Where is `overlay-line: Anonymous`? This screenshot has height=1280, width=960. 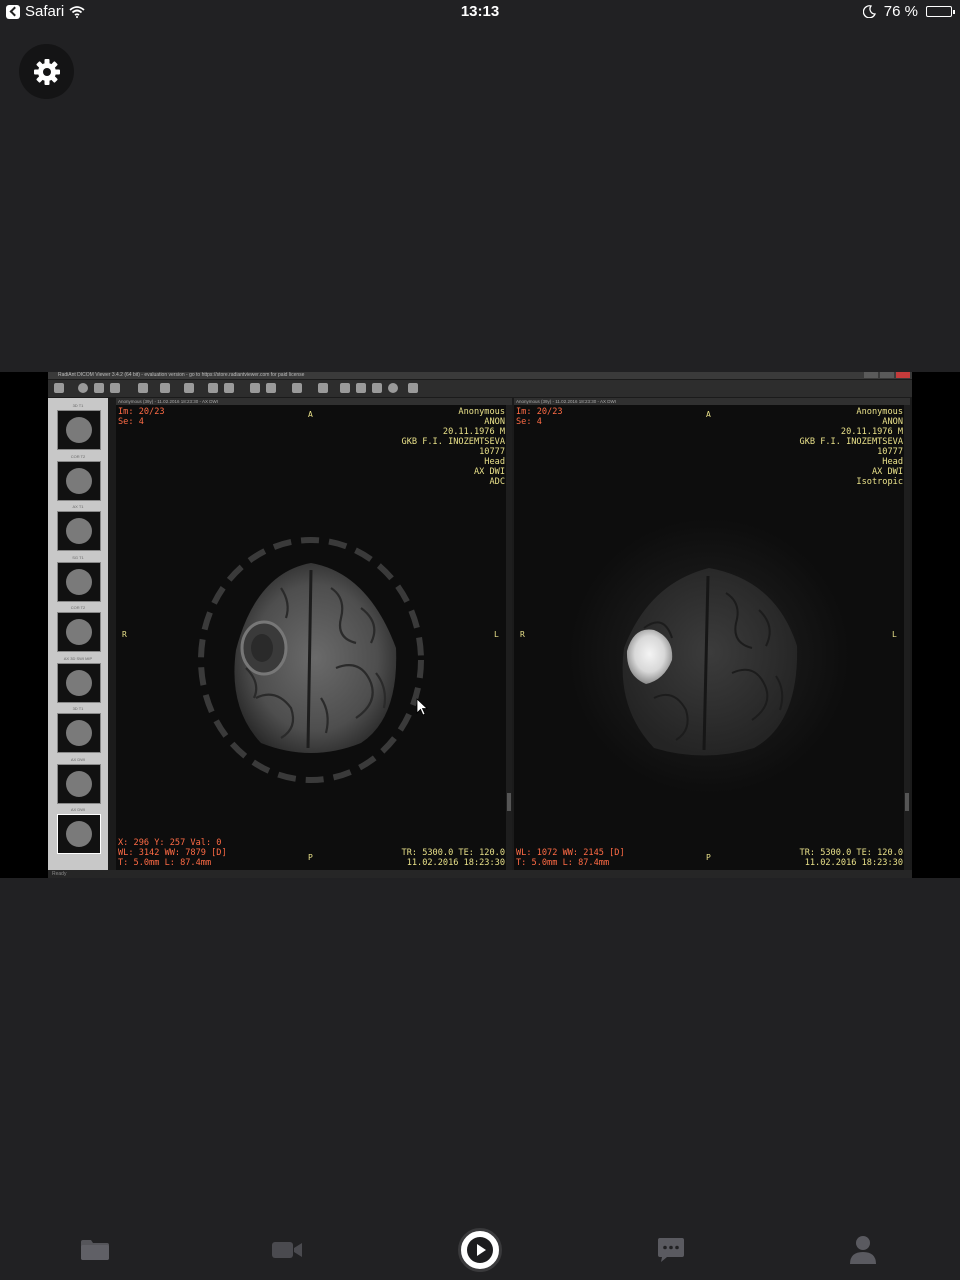
overlay-line: Anonymous is located at coordinates (481, 412).